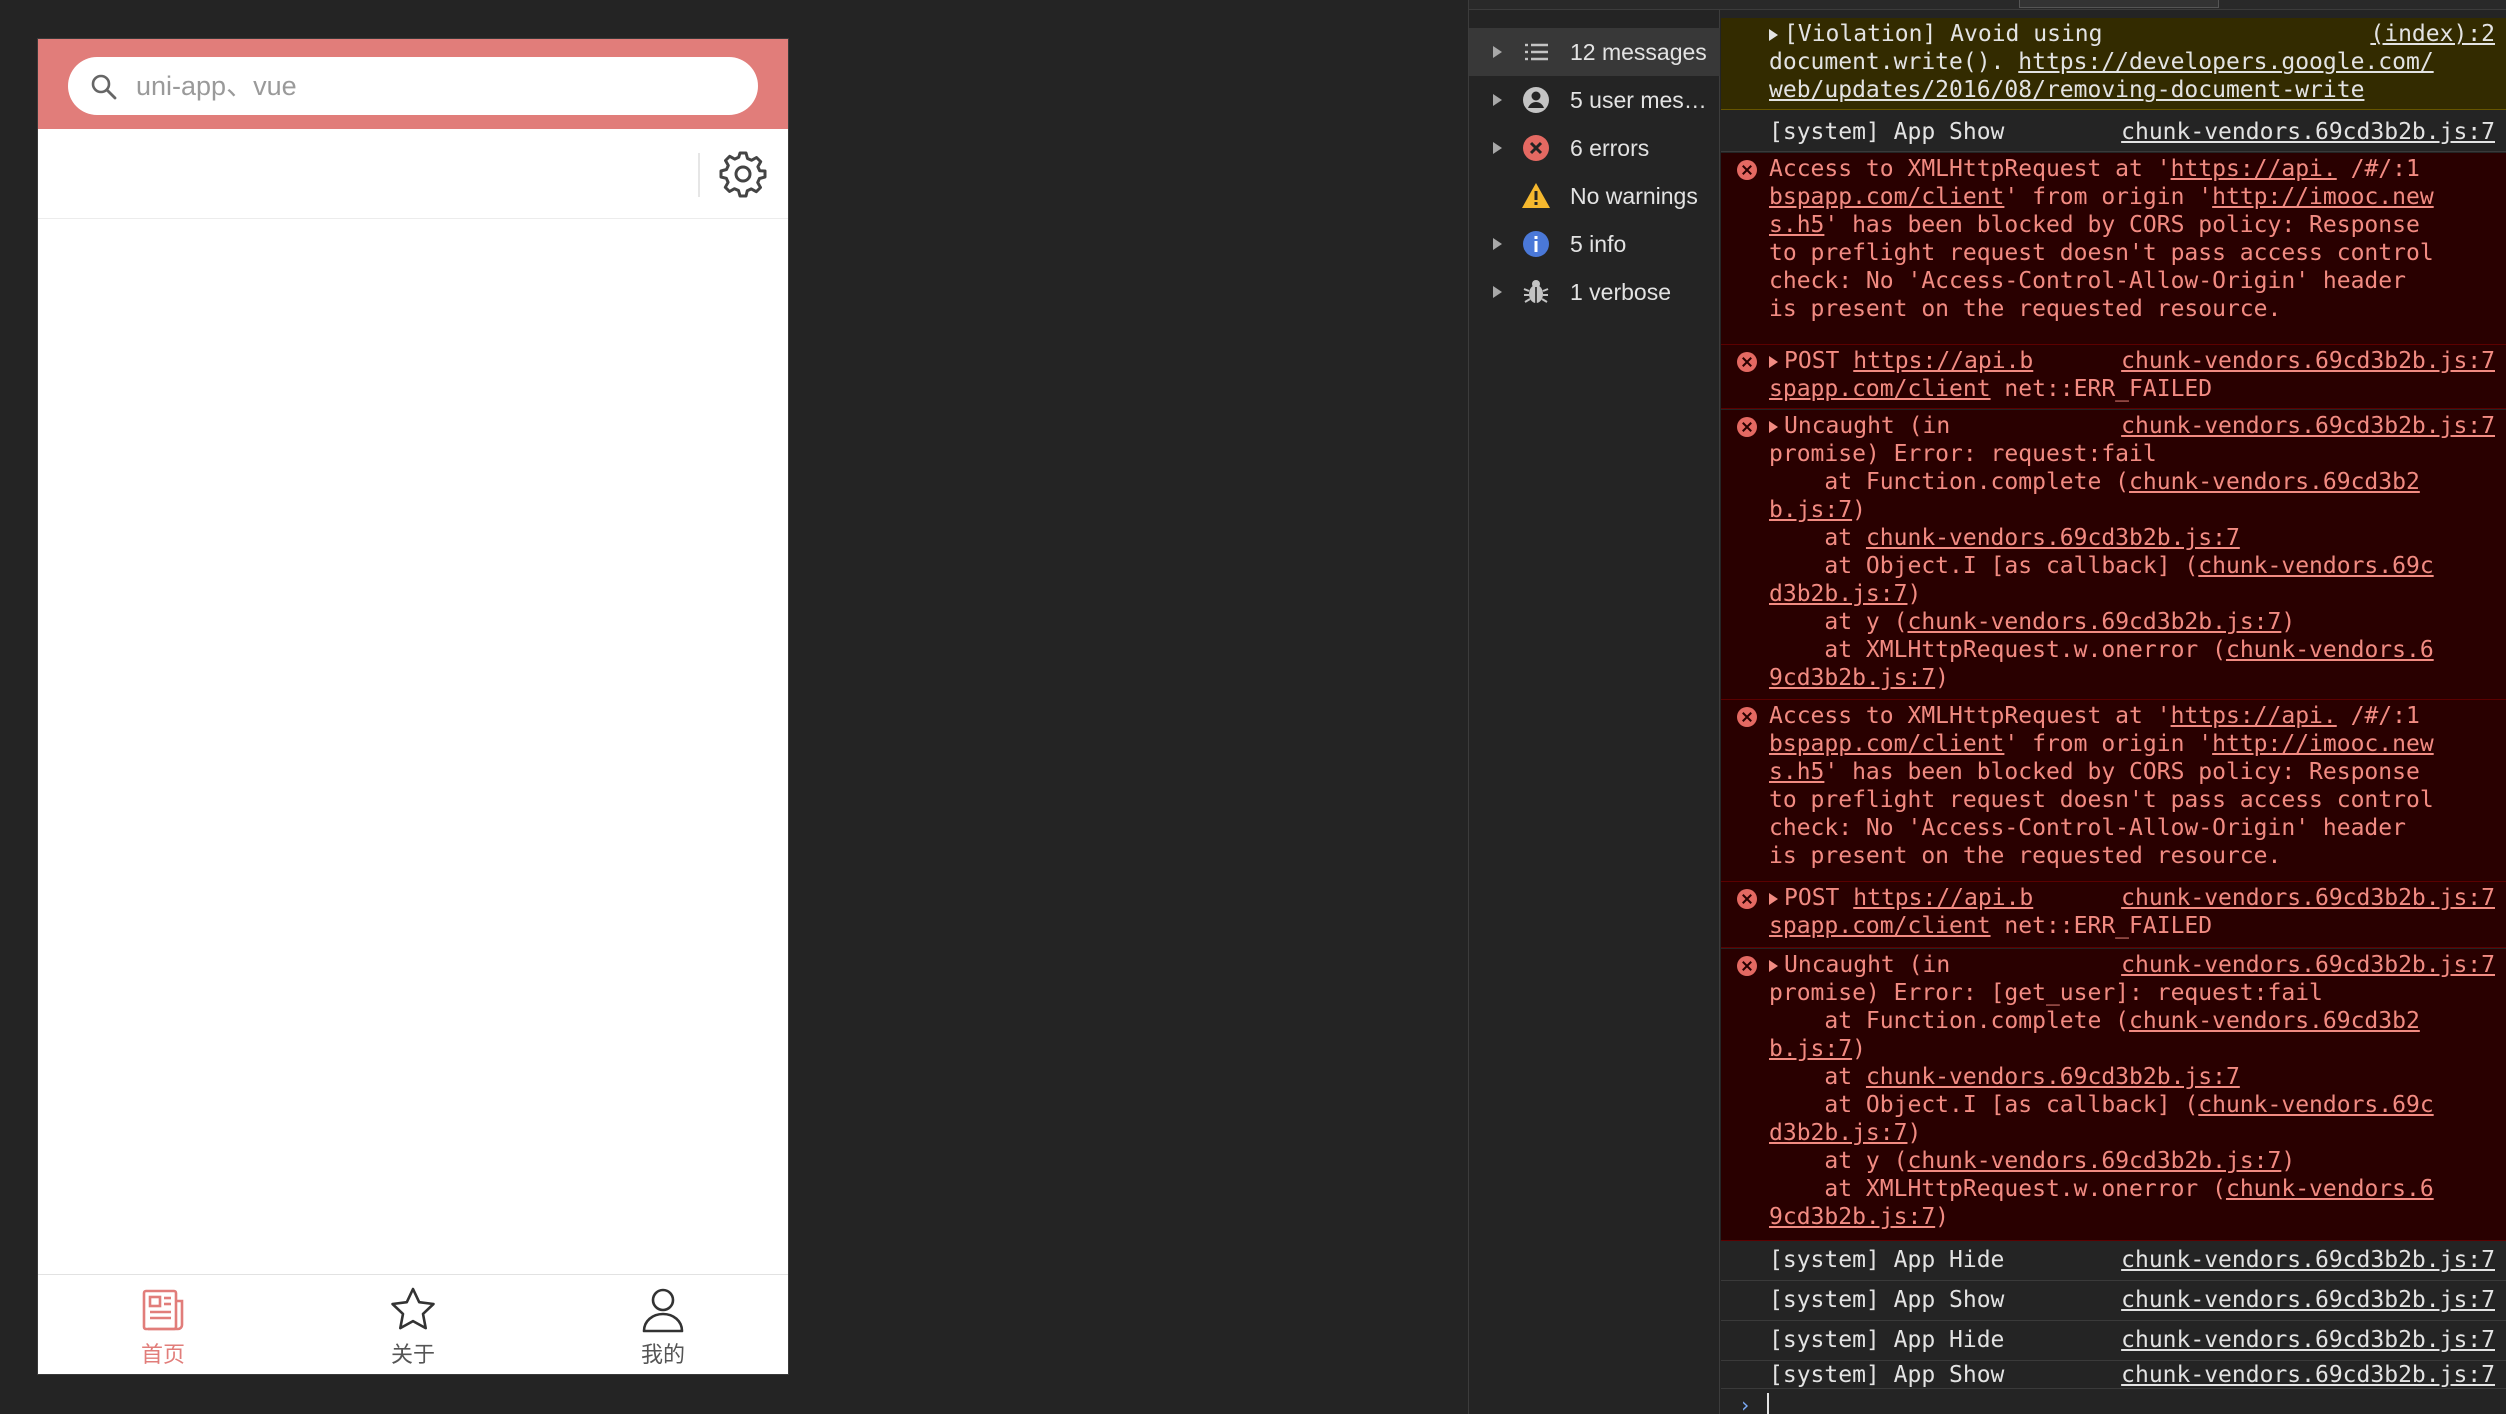 This screenshot has height=1414, width=2506. What do you see at coordinates (2046, 993) in the screenshot?
I see `msg-line: promise) Error: [get_user]: request:fail` at bounding box center [2046, 993].